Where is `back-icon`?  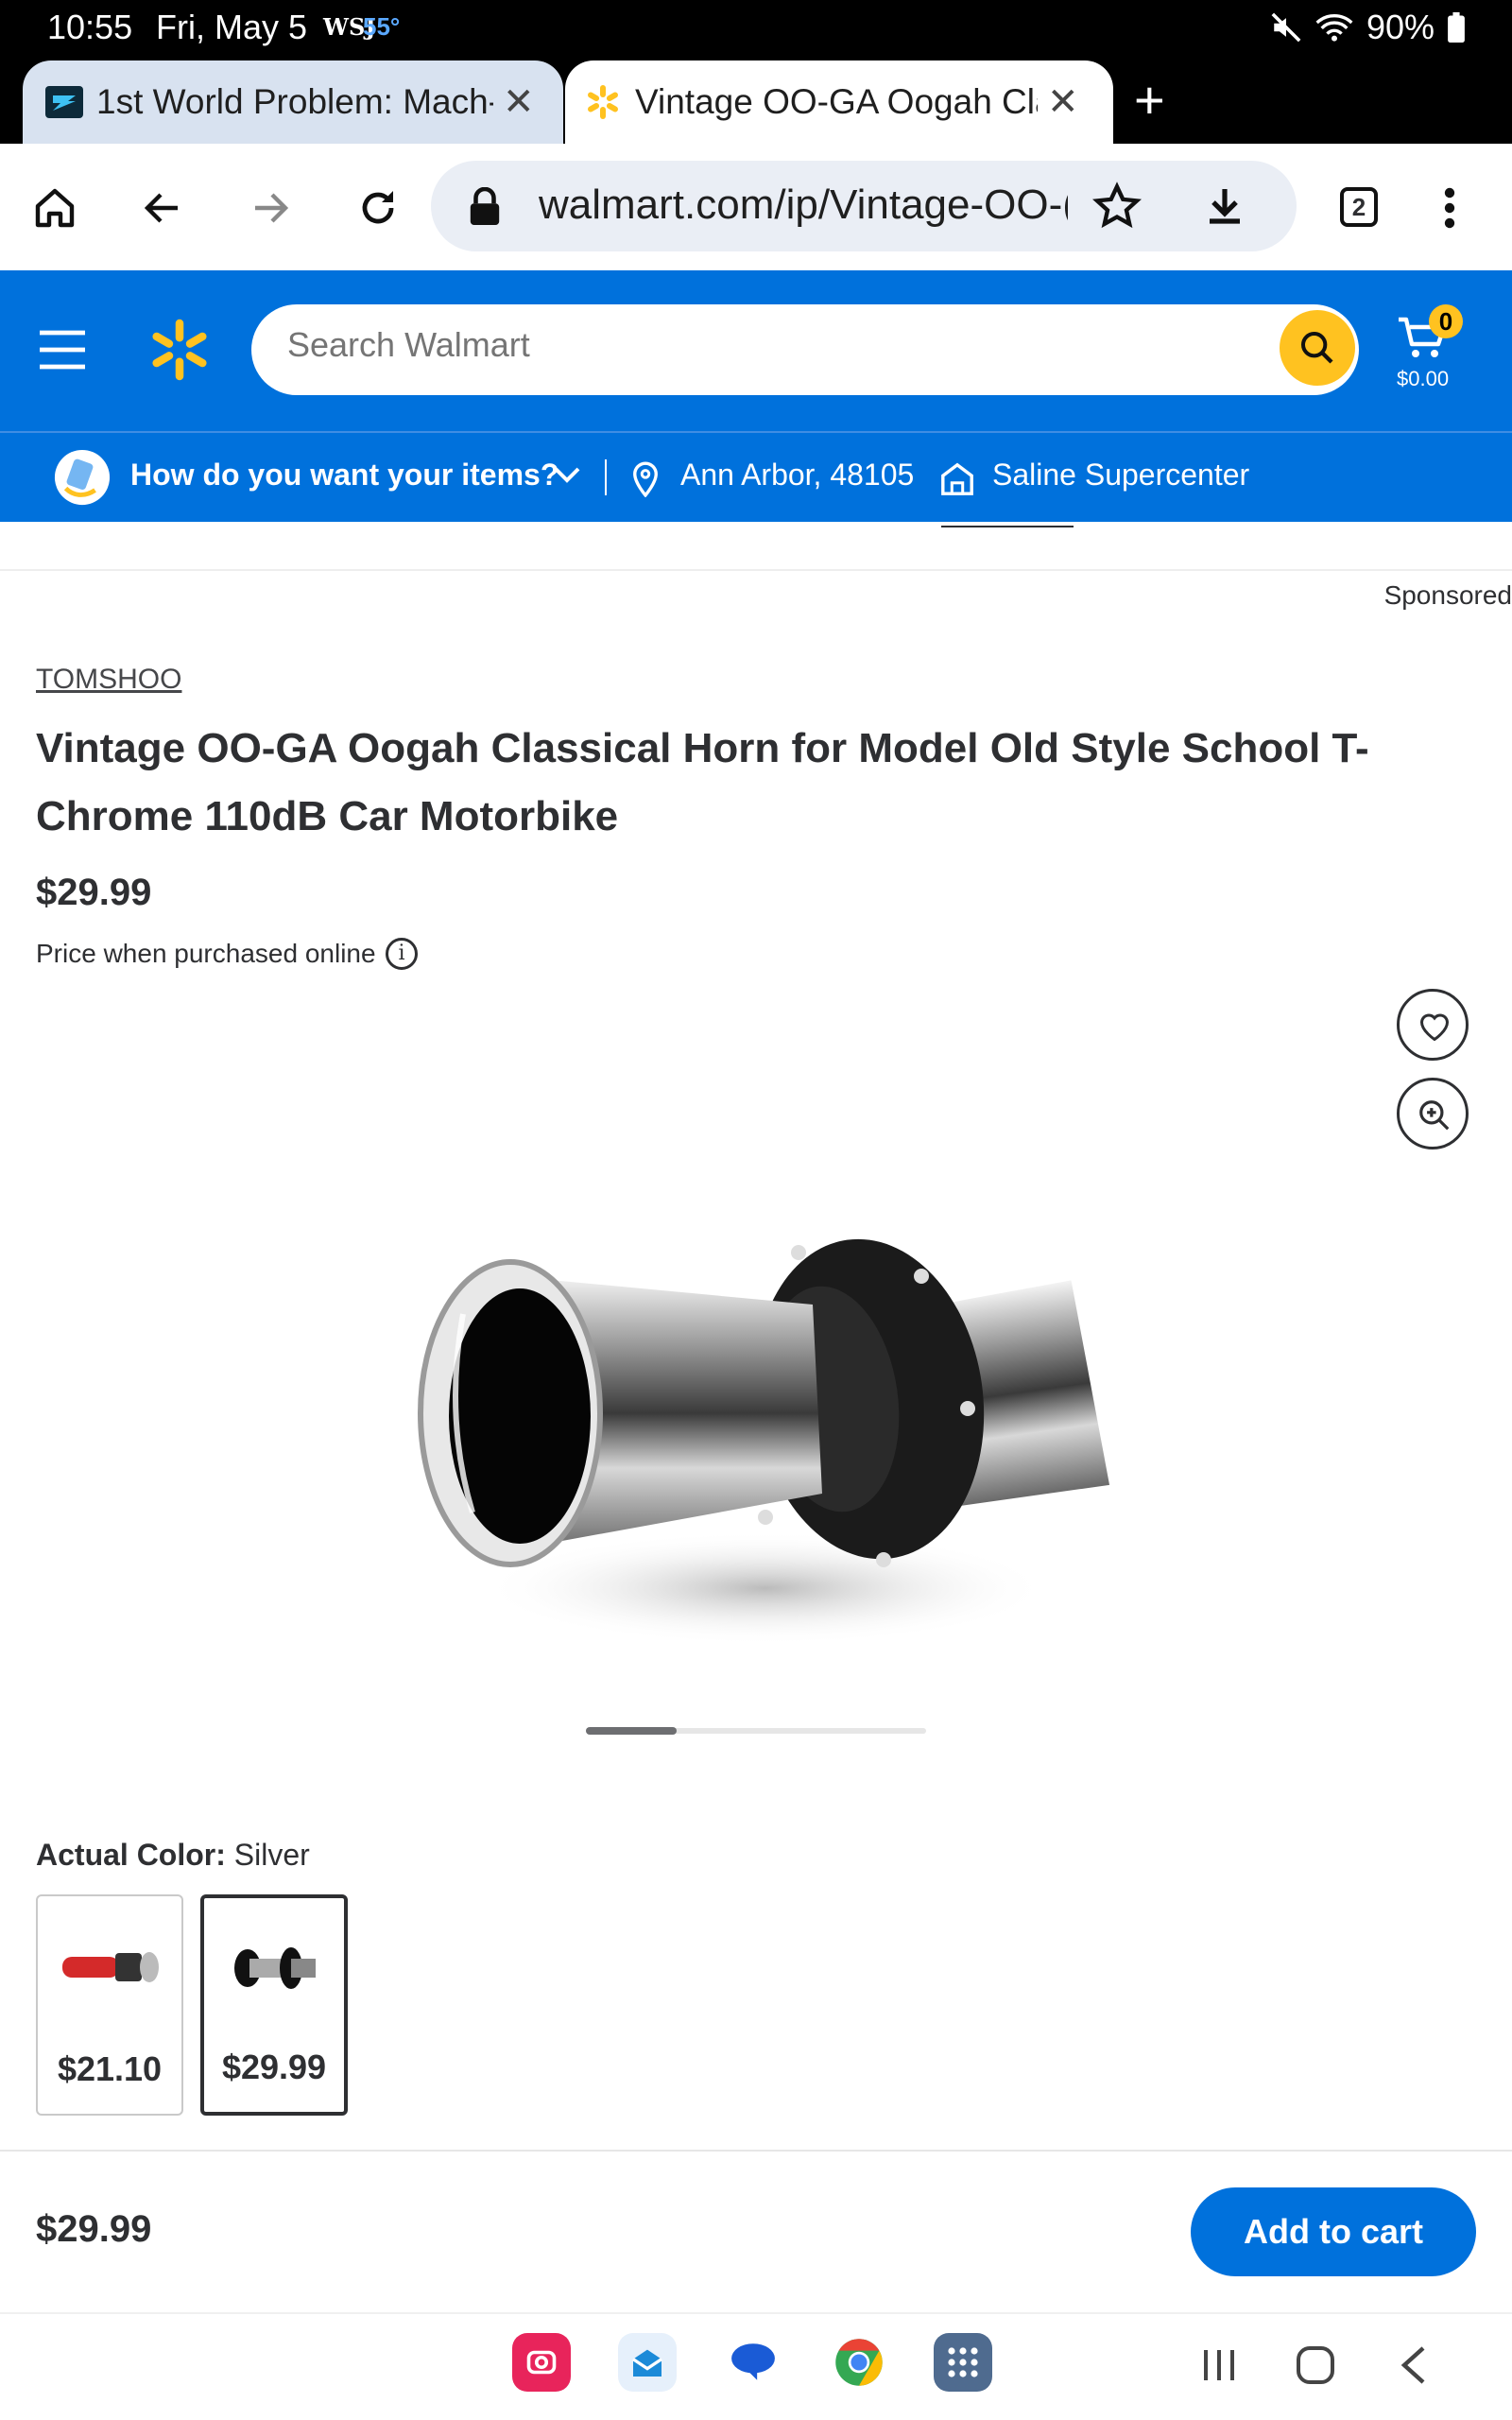
back-icon is located at coordinates (162, 208).